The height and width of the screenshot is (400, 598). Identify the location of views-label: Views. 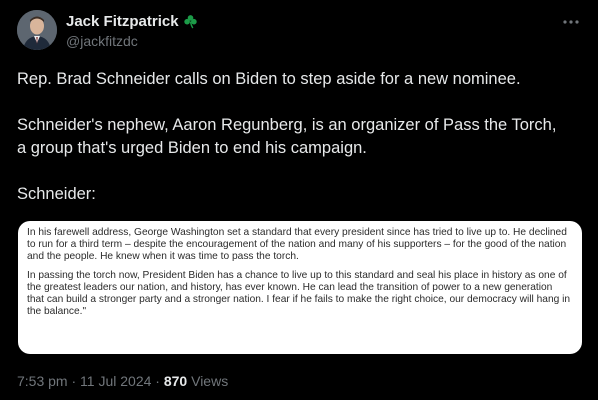
(210, 381).